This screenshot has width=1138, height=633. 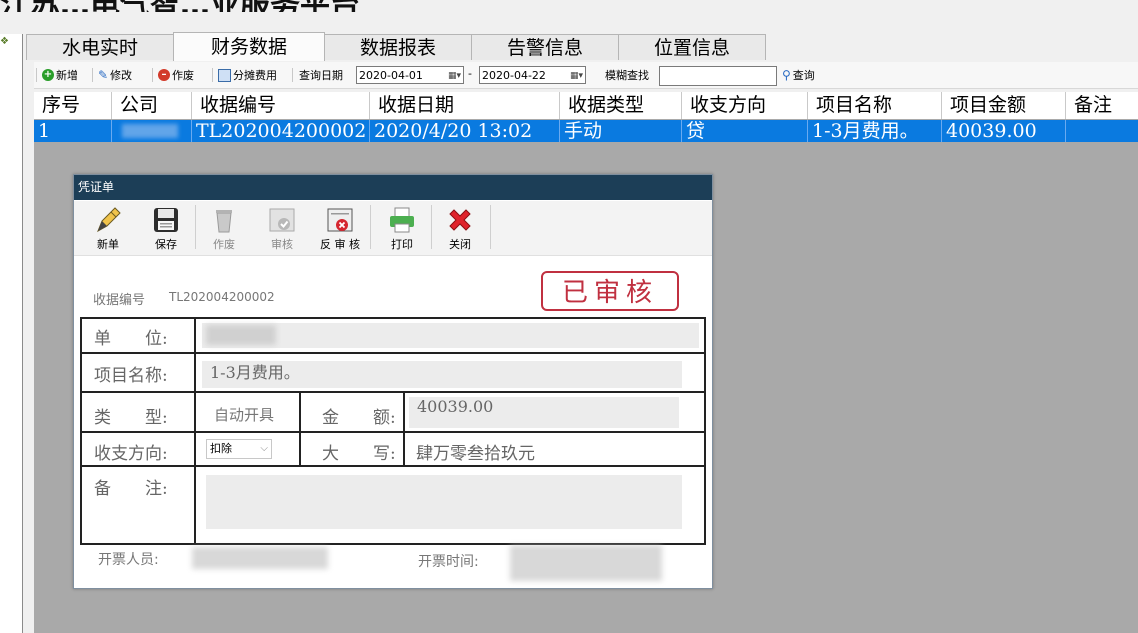 What do you see at coordinates (281, 105) in the screenshot?
I see `col-receipt-no: 收据编号` at bounding box center [281, 105].